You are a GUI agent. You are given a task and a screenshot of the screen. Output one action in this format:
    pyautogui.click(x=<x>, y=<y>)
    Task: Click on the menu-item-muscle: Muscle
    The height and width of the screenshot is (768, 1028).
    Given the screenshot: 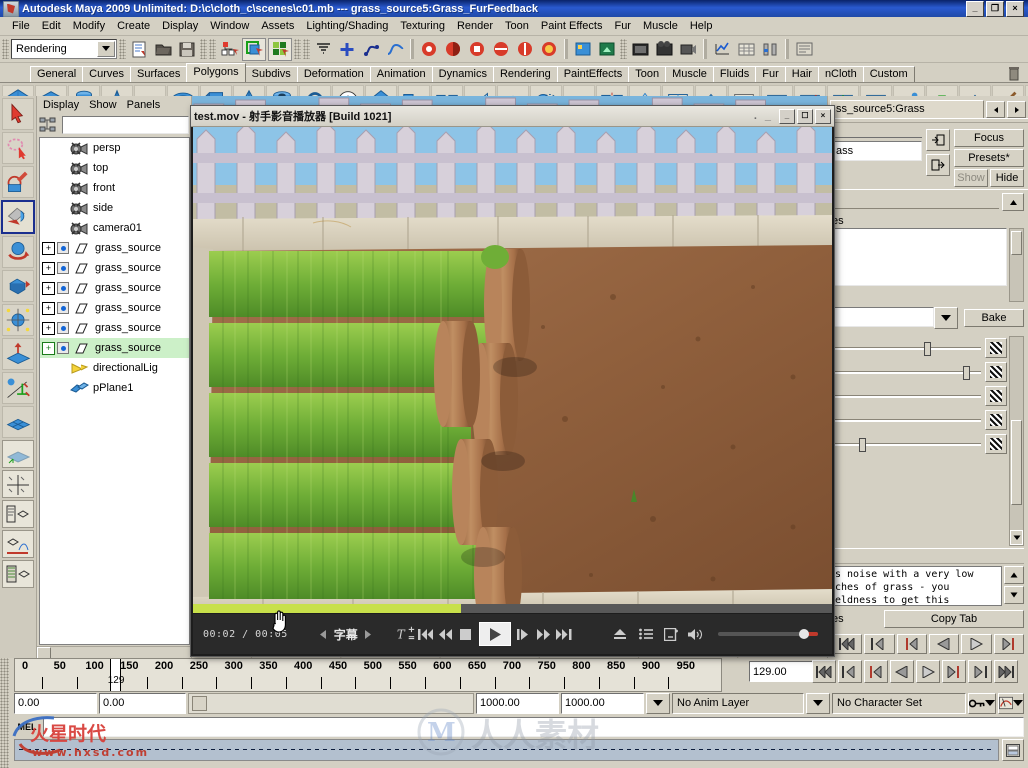 What is the action you would take?
    pyautogui.click(x=660, y=26)
    